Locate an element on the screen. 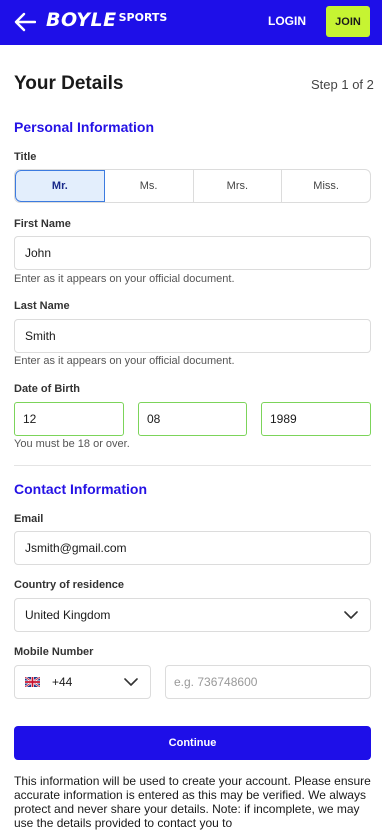 Image resolution: width=382 pixels, height=830 pixels. country-select: United Kingdom is located at coordinates (192, 615).